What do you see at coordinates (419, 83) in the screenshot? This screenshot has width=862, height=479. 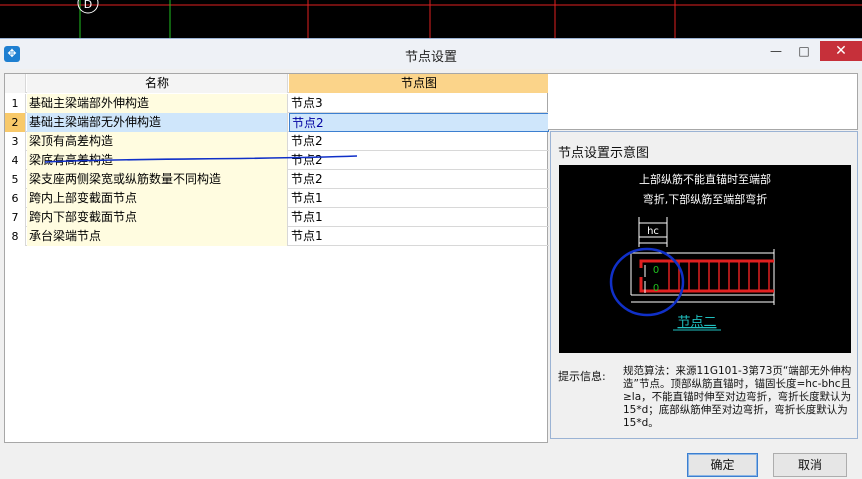 I see `header-node: 节点图` at bounding box center [419, 83].